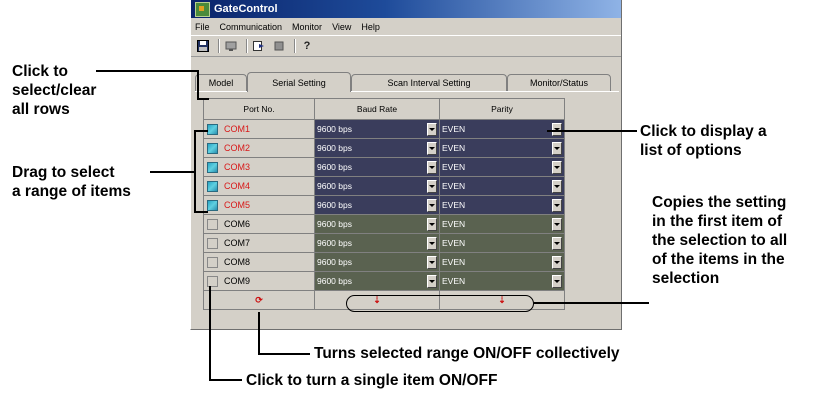 This screenshot has height=394, width=832. I want to click on stop-icon, so click(279, 46).